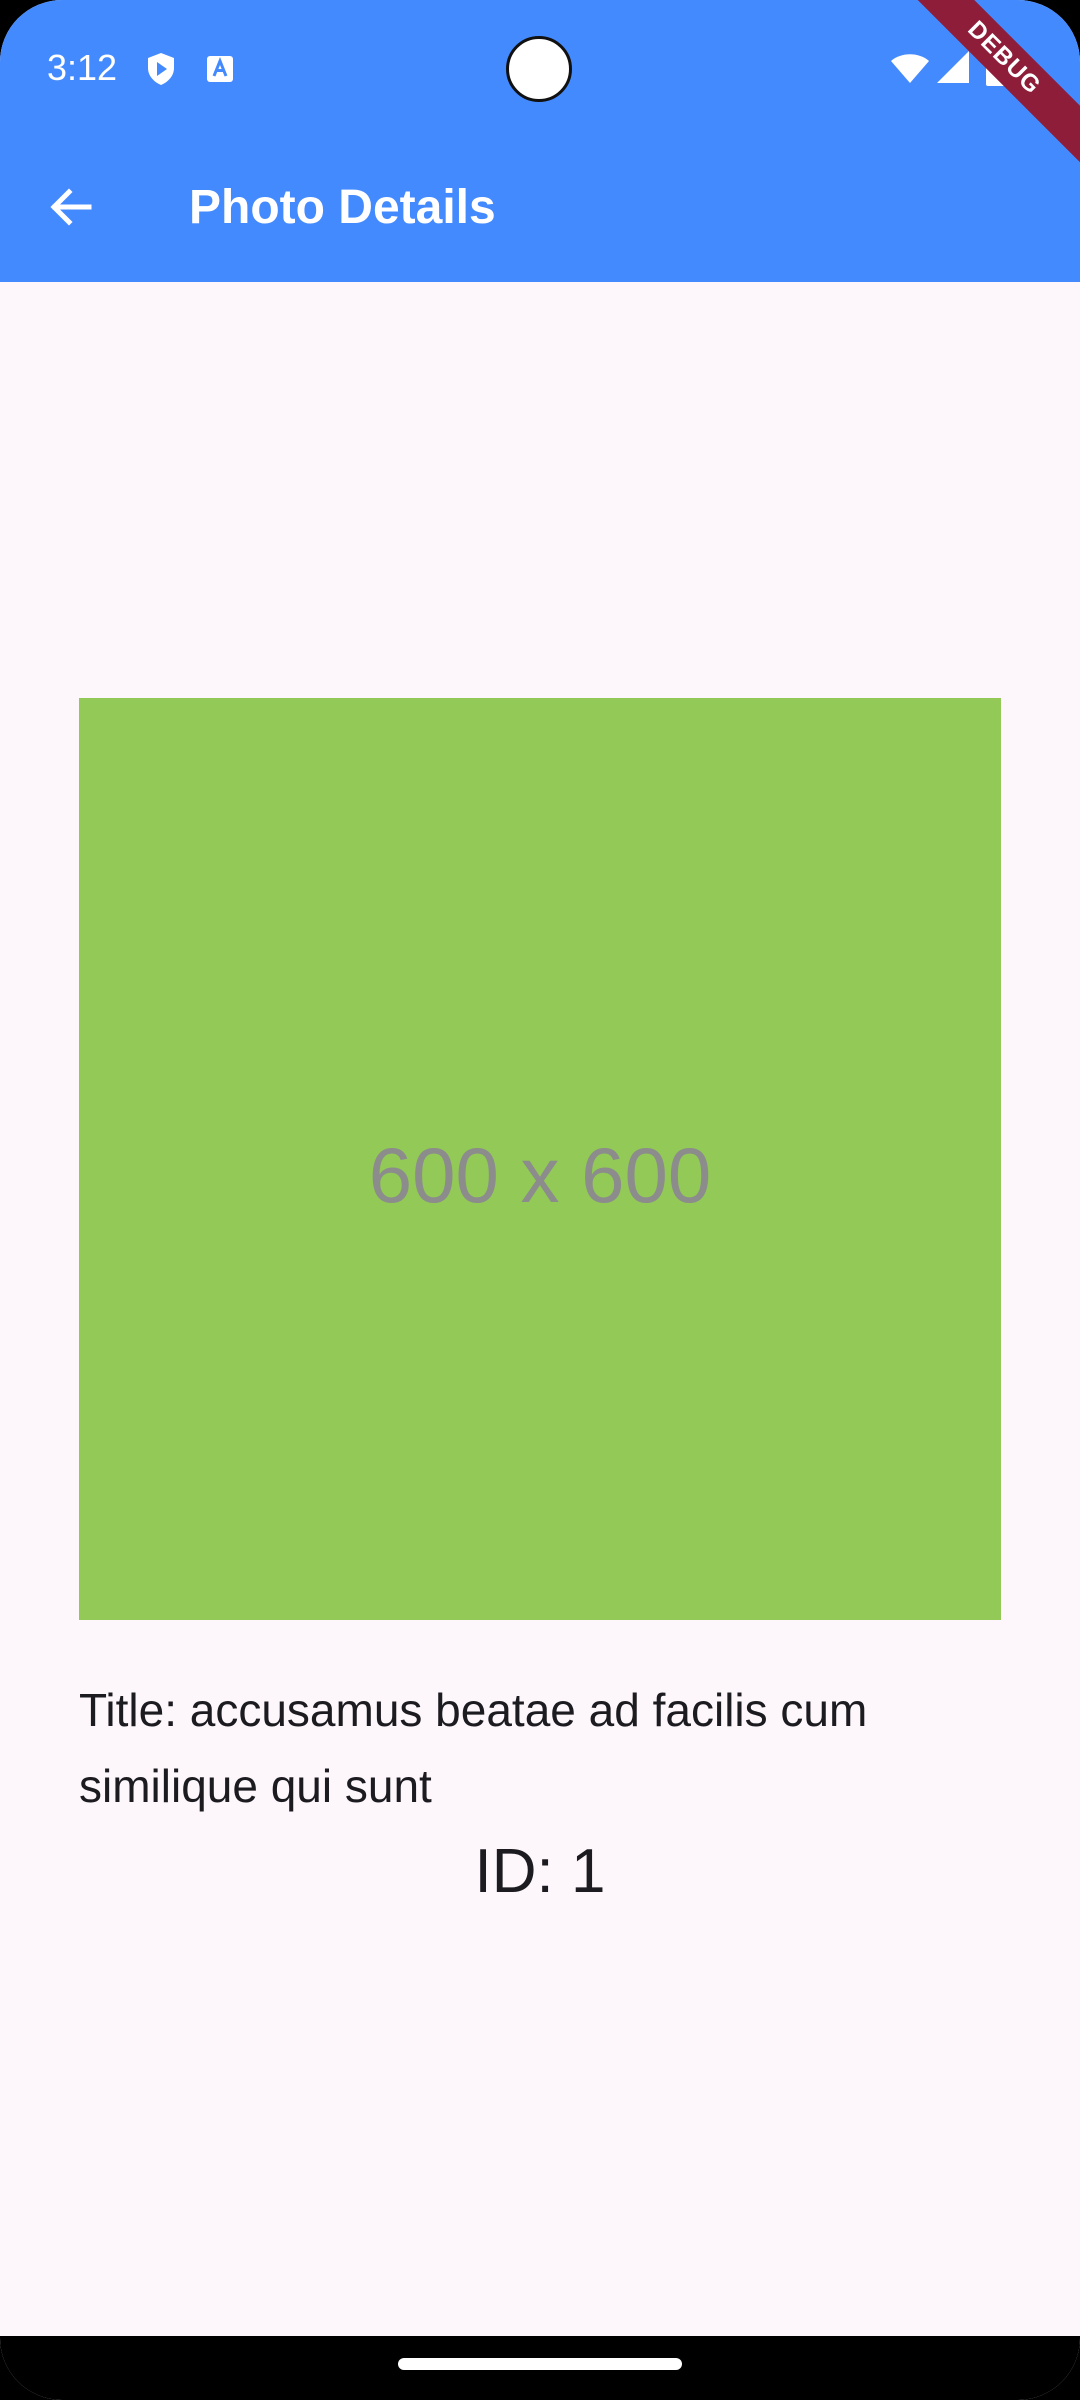 This screenshot has height=2400, width=1080. Describe the element at coordinates (539, 69) in the screenshot. I see `camera-cutout` at that location.